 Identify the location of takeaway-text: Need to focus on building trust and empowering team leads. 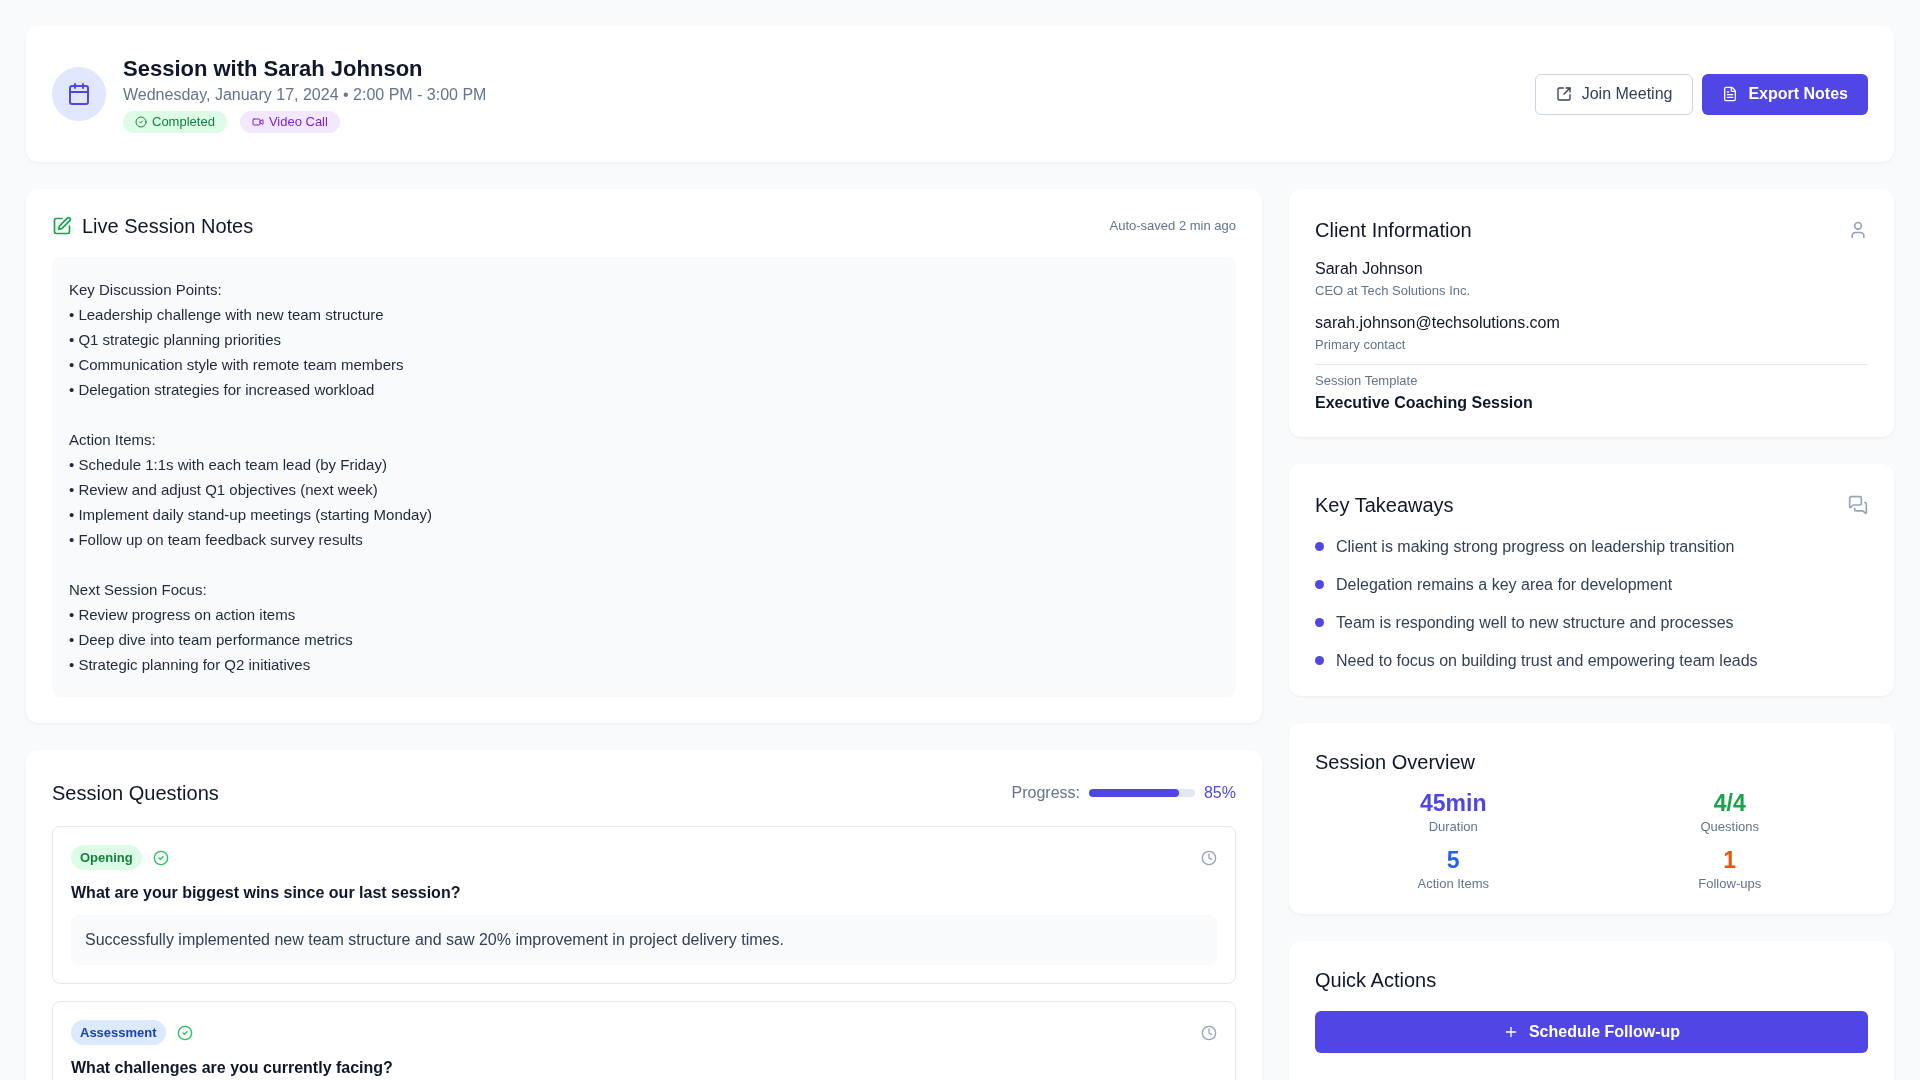
(1547, 660).